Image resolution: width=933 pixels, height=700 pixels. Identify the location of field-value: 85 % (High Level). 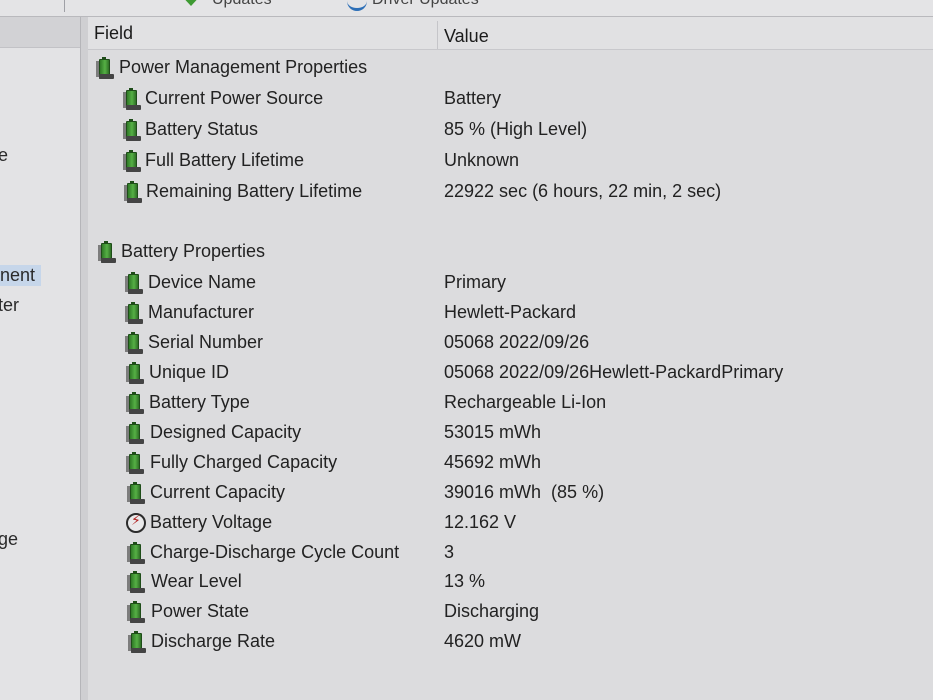
(516, 129).